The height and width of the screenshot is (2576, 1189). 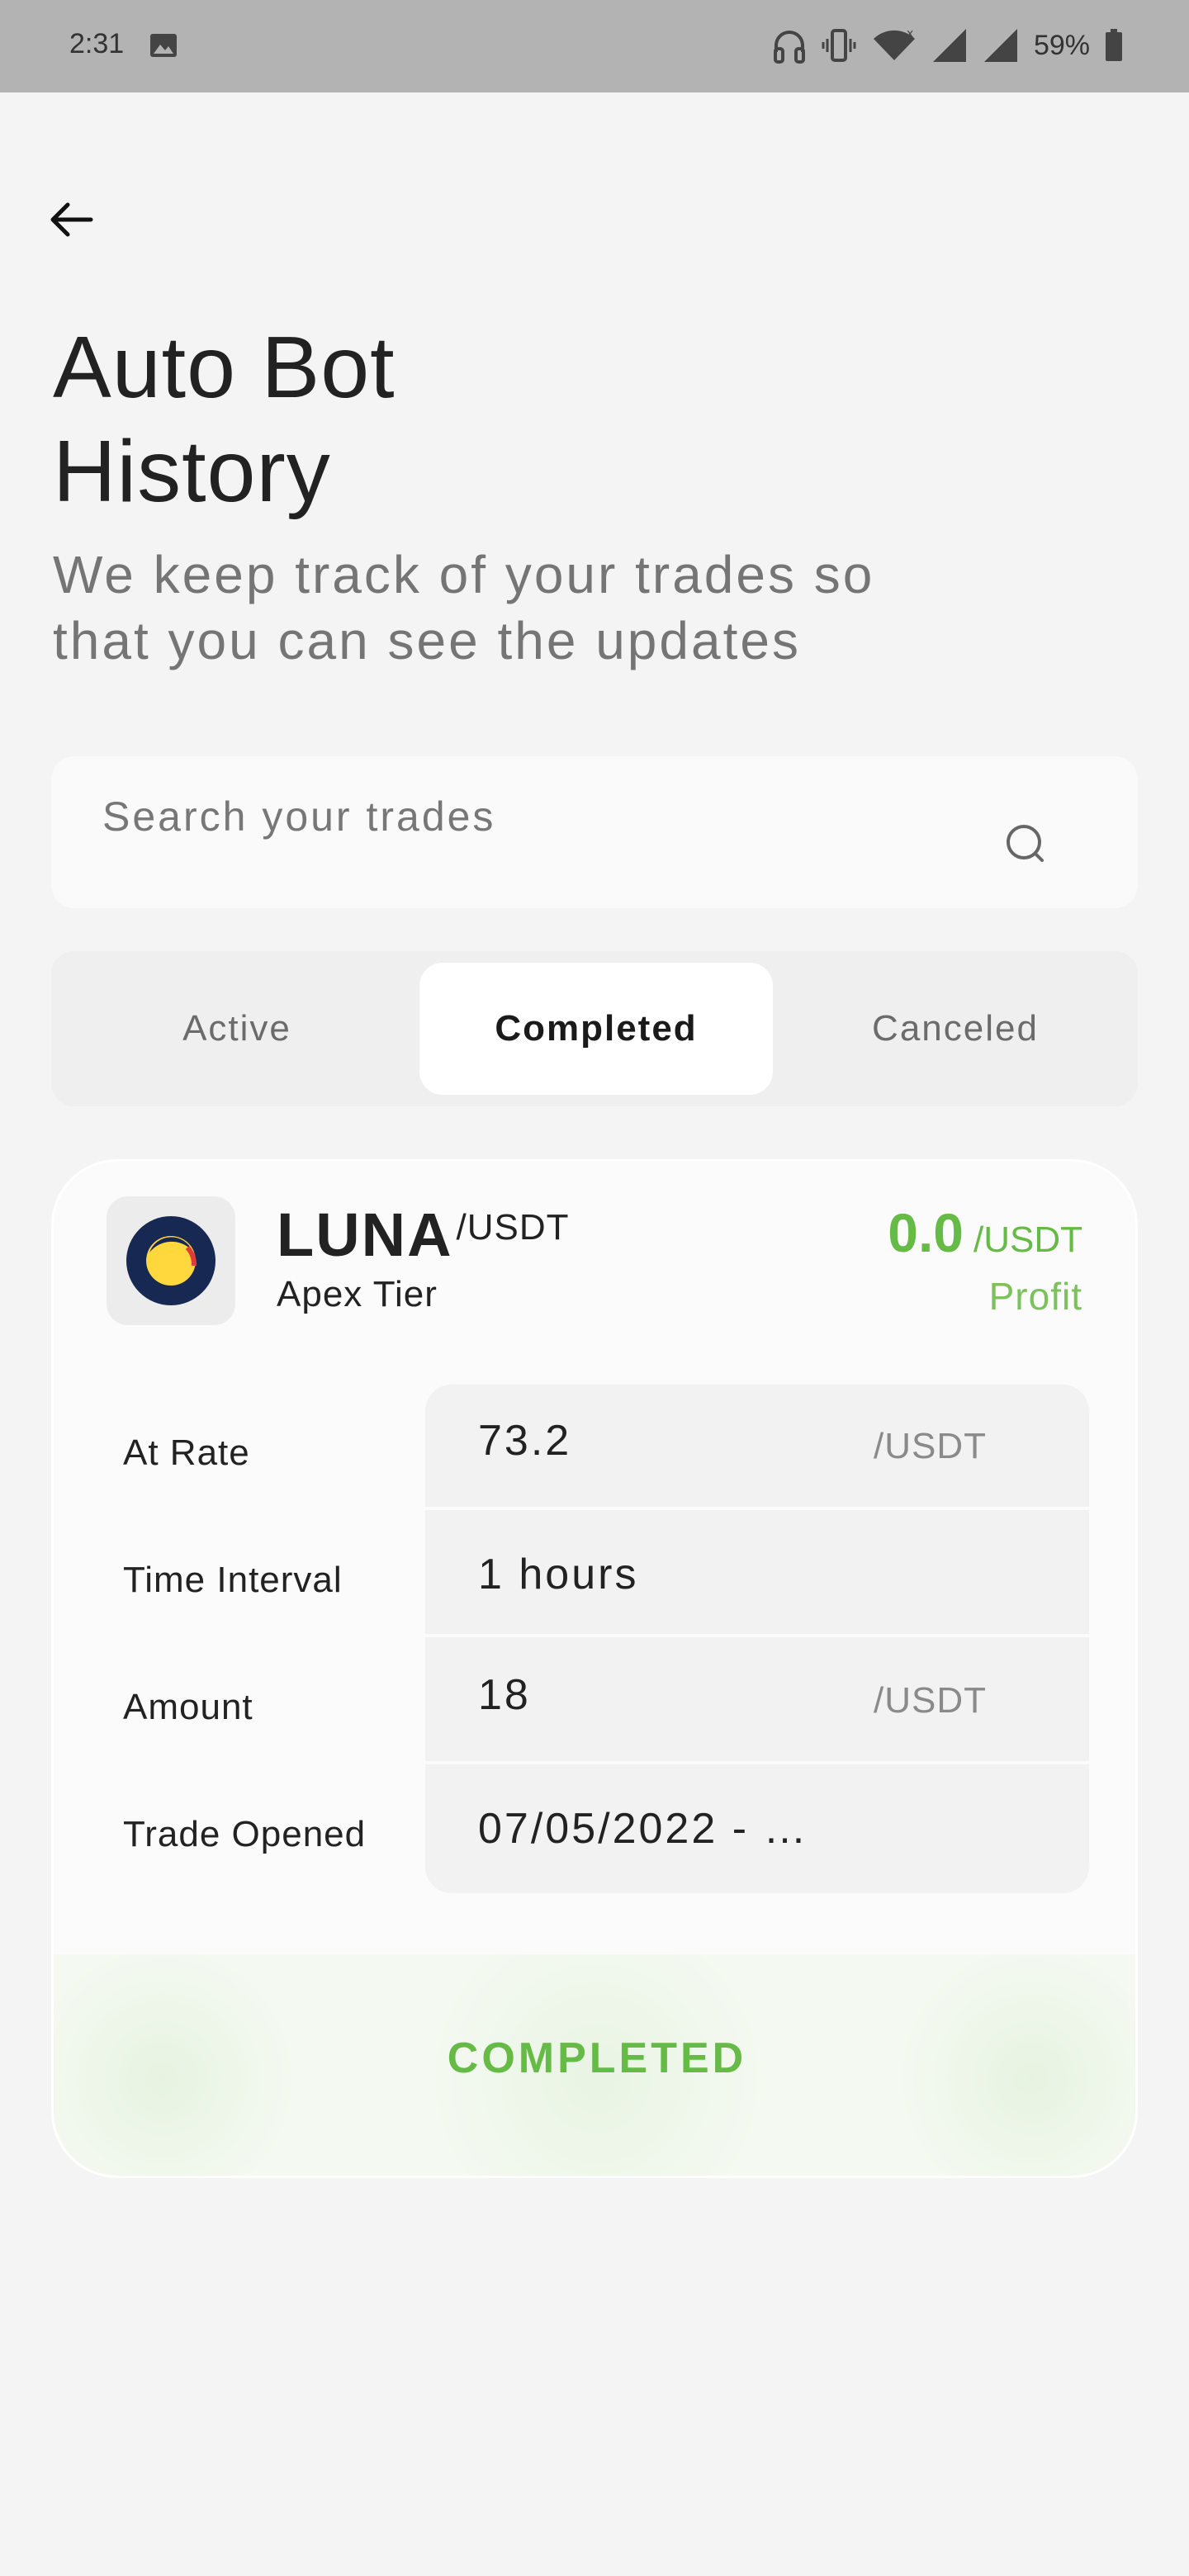 I want to click on title-line-1: Auto Bot, so click(x=224, y=367).